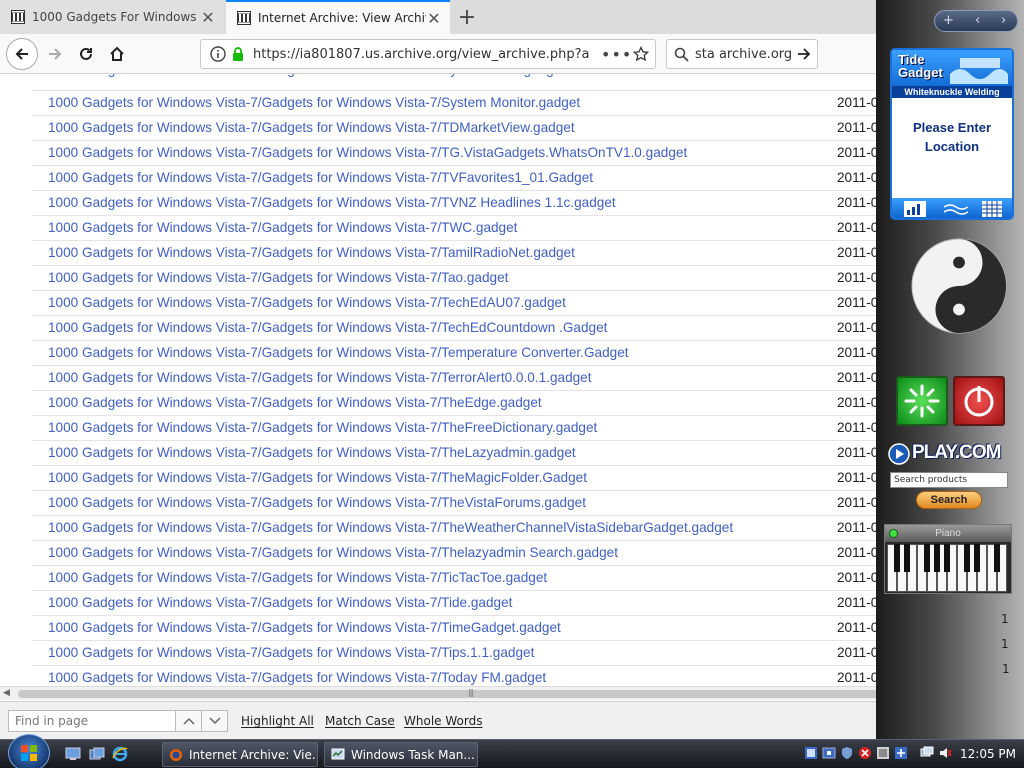 The height and width of the screenshot is (768, 1024). Describe the element at coordinates (945, 753) in the screenshot. I see `tray-volume-icon` at that location.